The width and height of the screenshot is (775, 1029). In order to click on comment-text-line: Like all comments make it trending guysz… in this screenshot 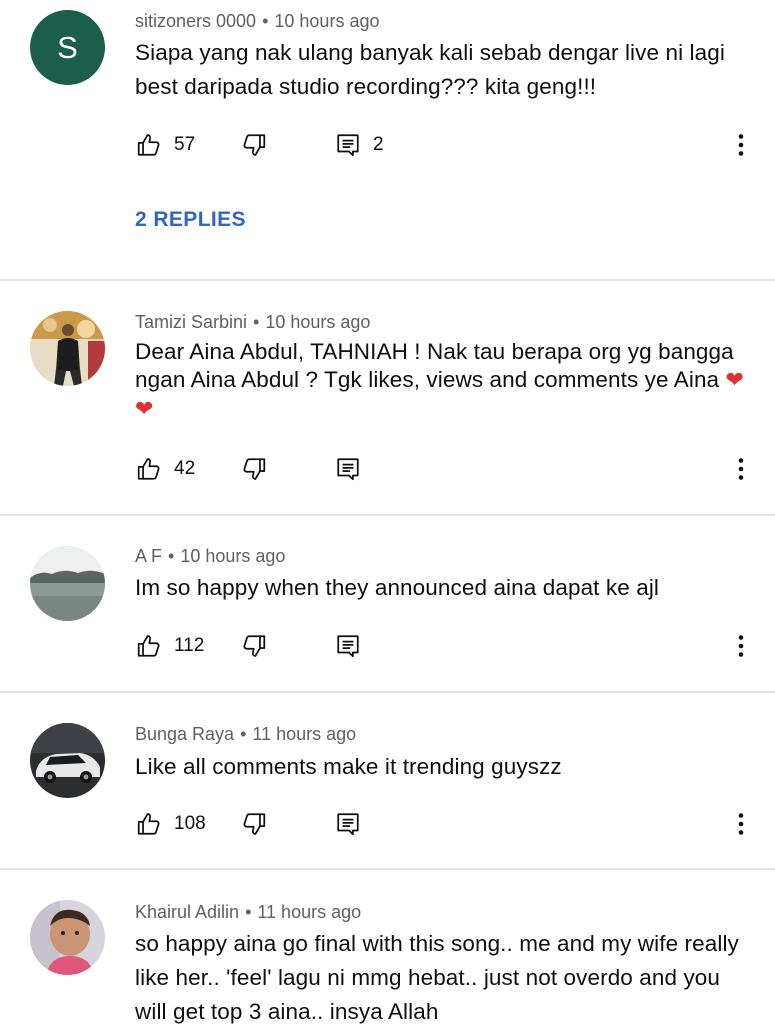, I will do `click(348, 766)`.